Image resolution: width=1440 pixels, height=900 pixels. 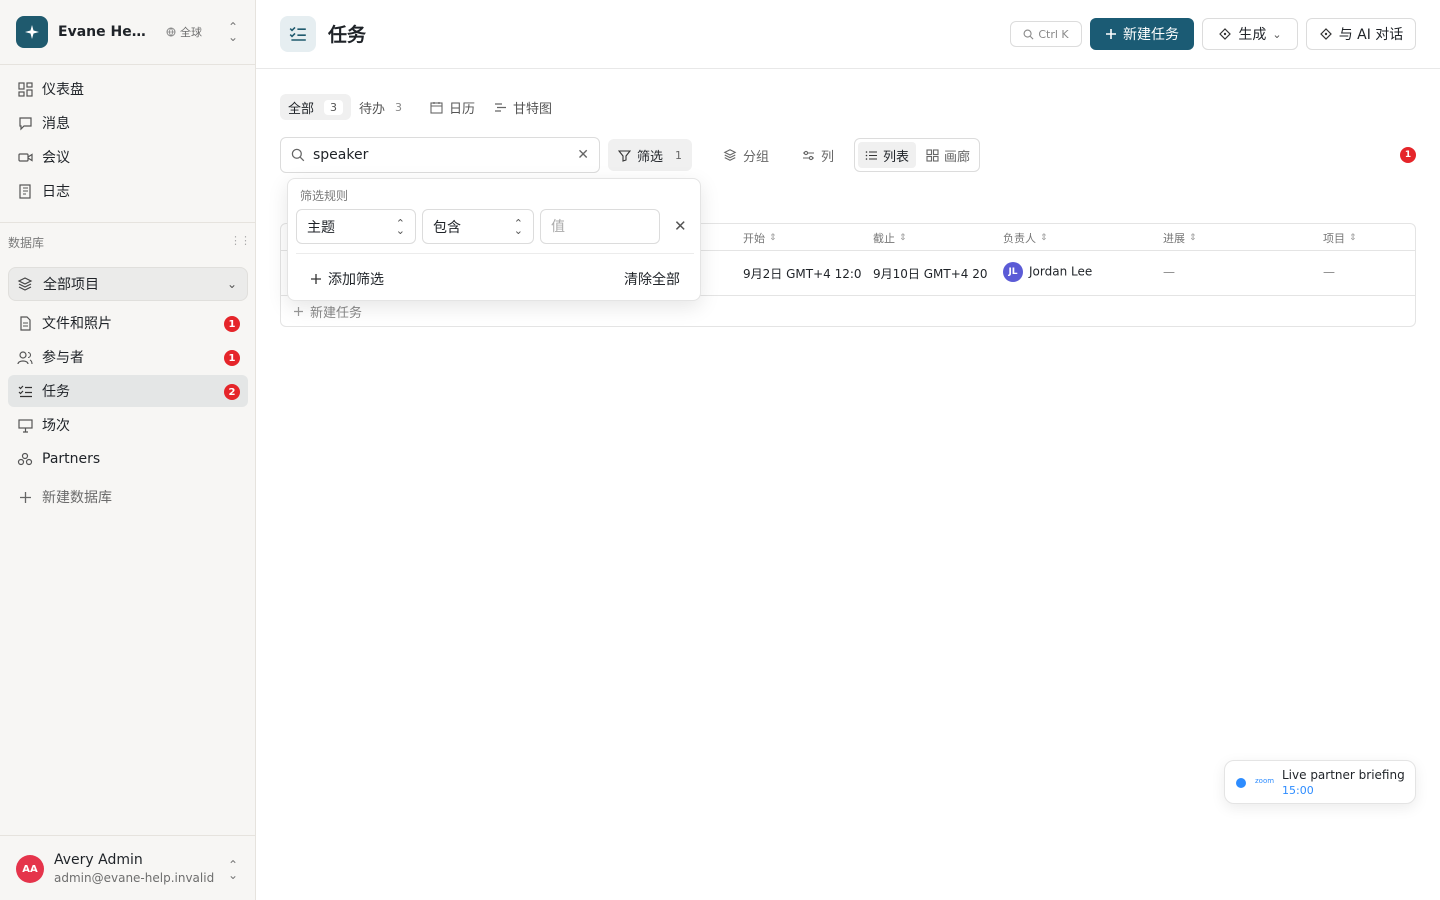 I want to click on generate-button: 生成 ⌄, so click(x=1250, y=34).